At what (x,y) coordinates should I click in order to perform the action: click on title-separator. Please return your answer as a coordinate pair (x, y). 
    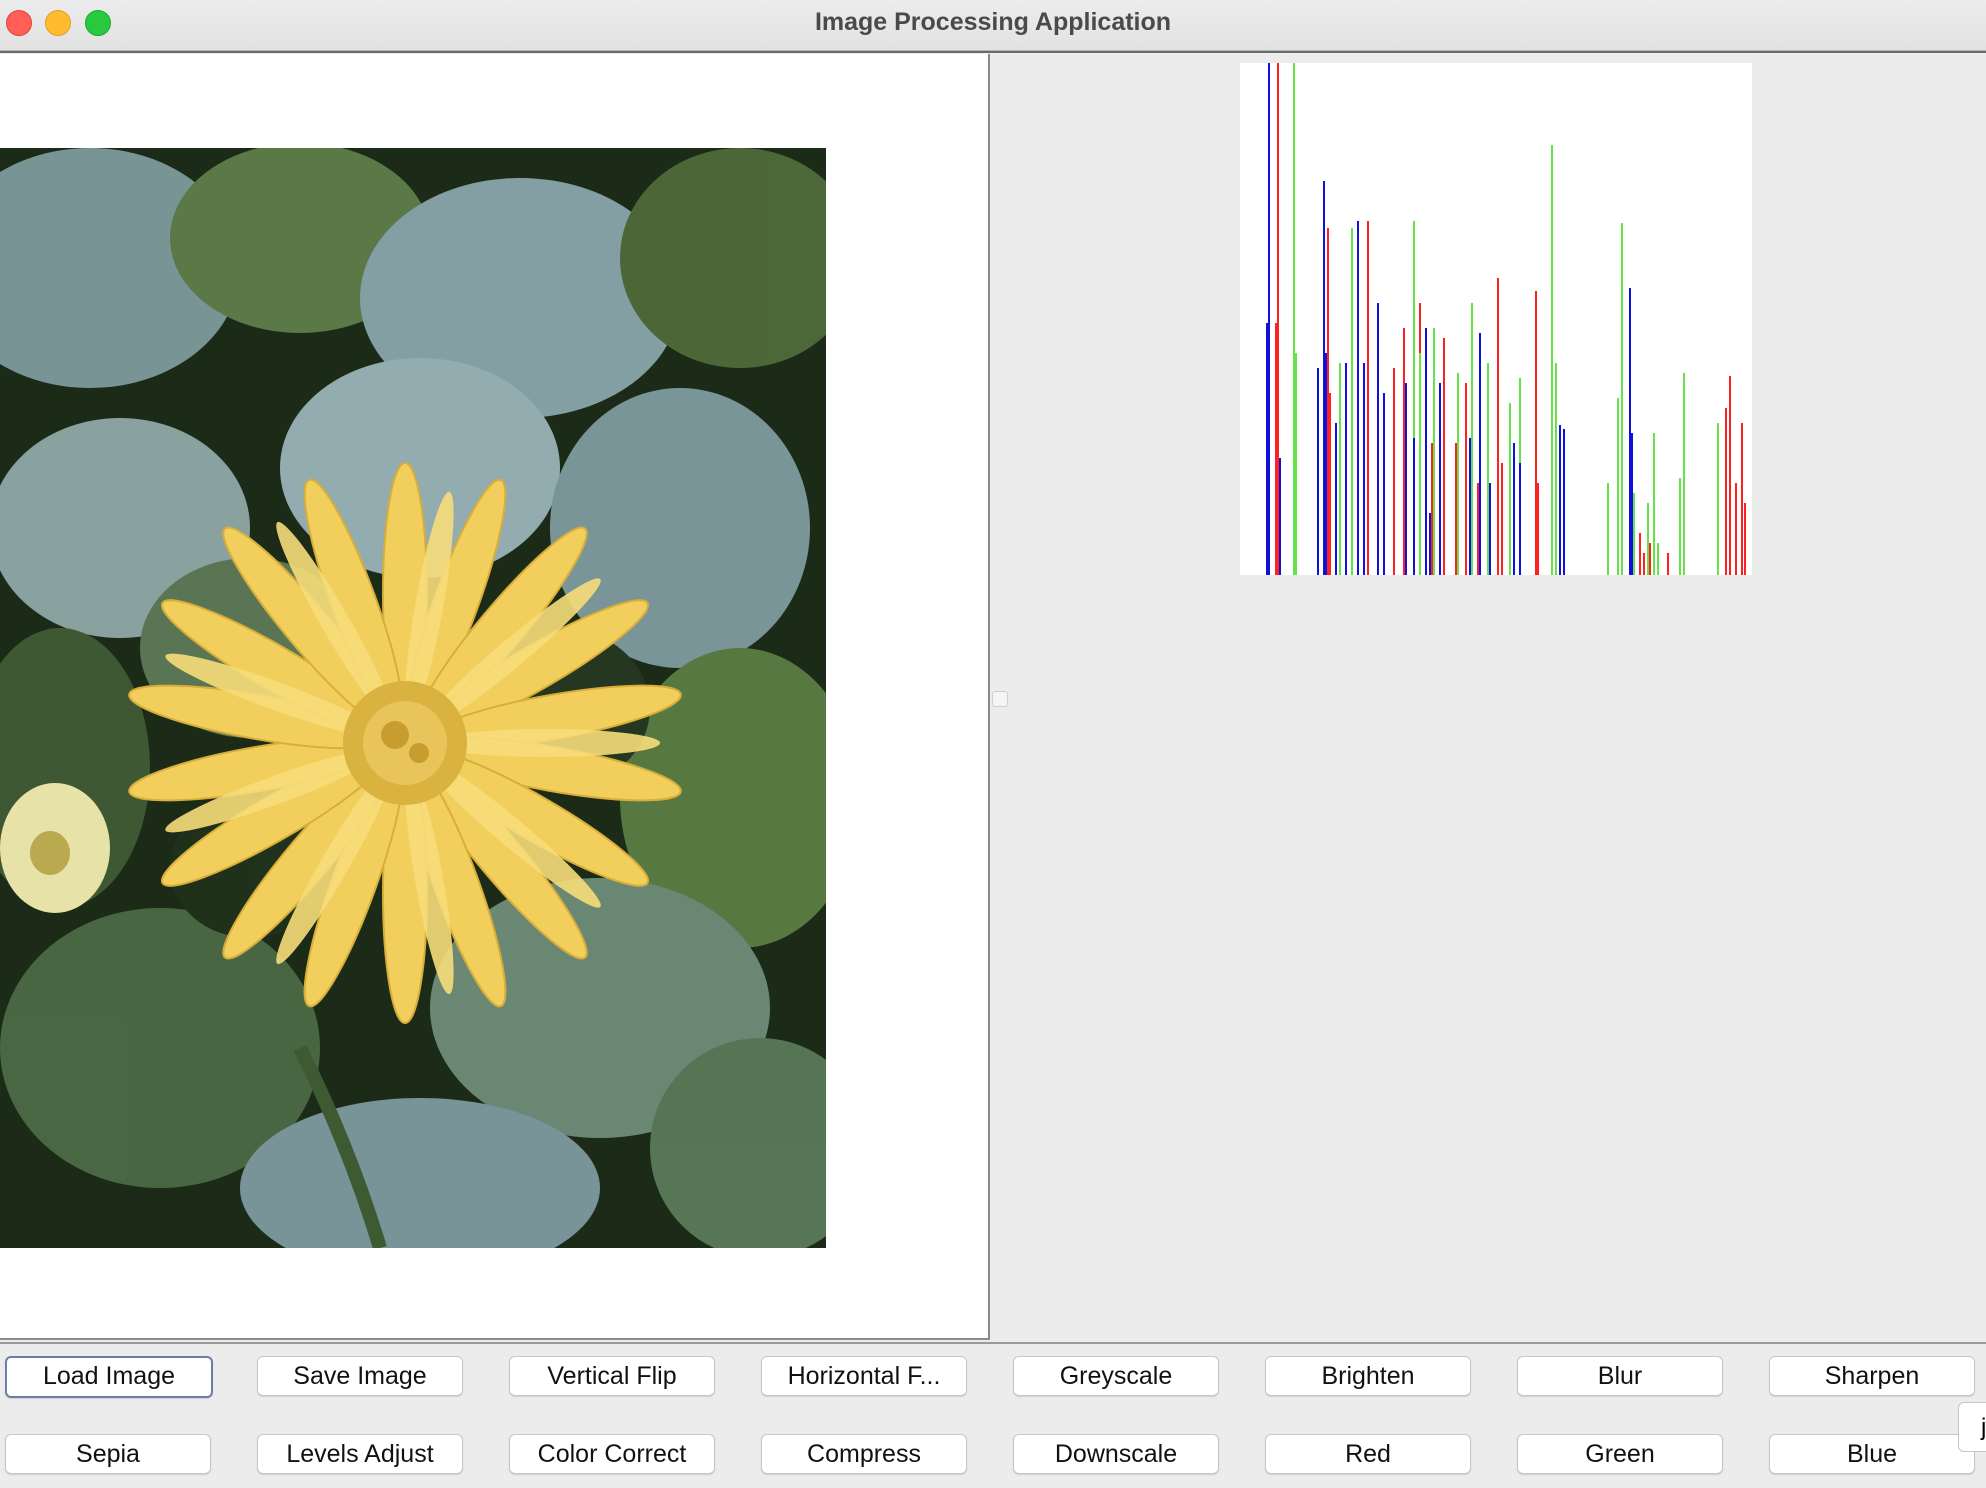
    Looking at the image, I should click on (993, 52).